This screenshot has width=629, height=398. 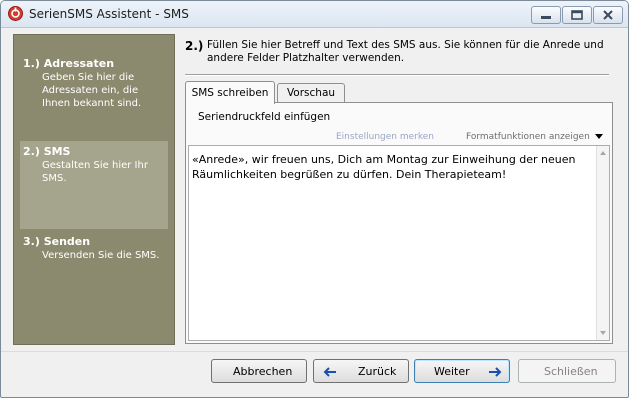 What do you see at coordinates (546, 17) in the screenshot?
I see `minimize-icon` at bounding box center [546, 17].